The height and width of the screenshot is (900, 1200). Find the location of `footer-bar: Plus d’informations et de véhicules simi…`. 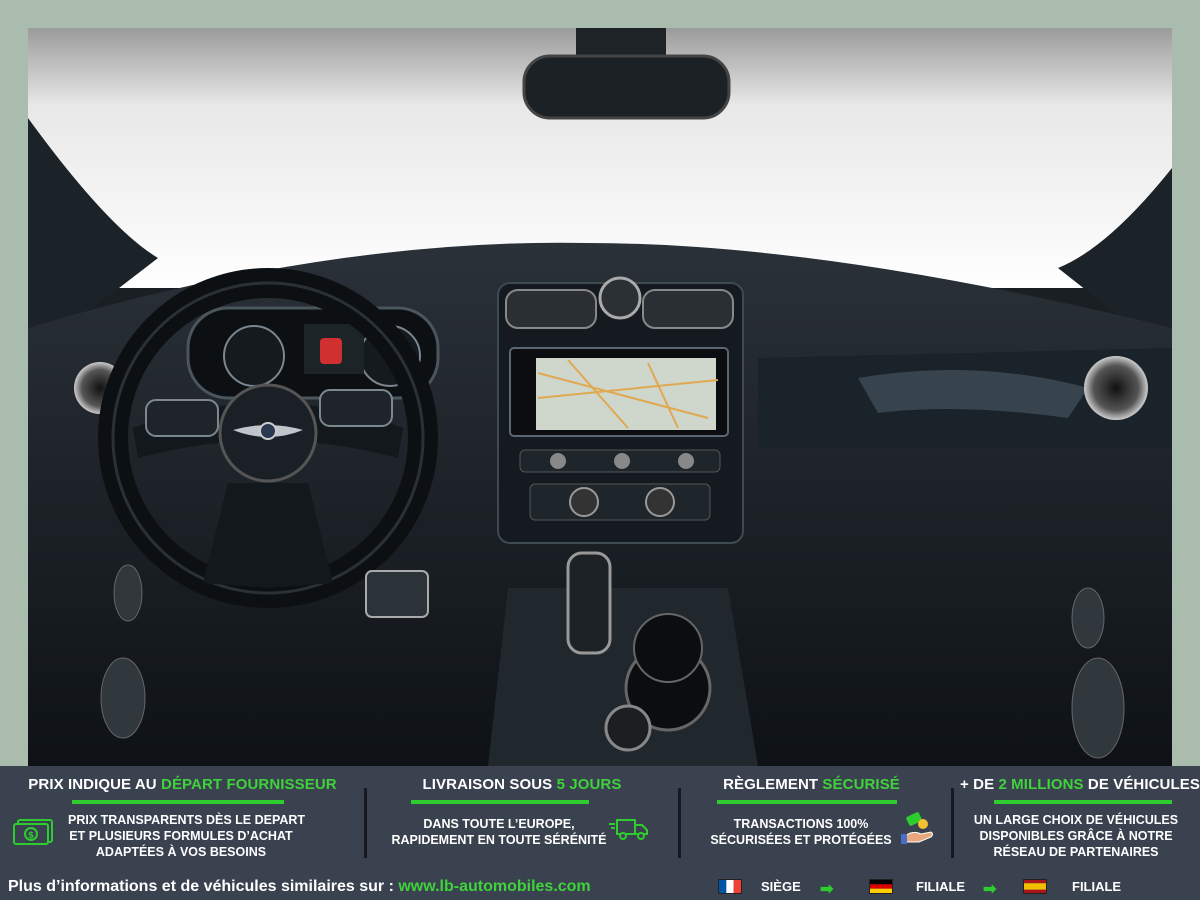

footer-bar: Plus d’informations et de véhicules simi… is located at coordinates (600, 887).